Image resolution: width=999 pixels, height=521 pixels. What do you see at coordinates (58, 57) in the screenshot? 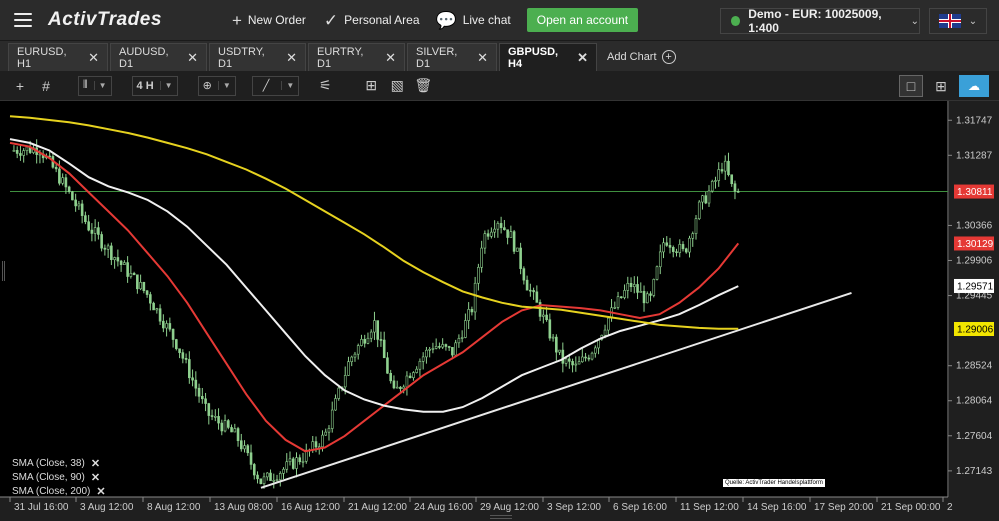
I see `tab-eurusd-h1: EURUSD, H1 ✕` at bounding box center [58, 57].